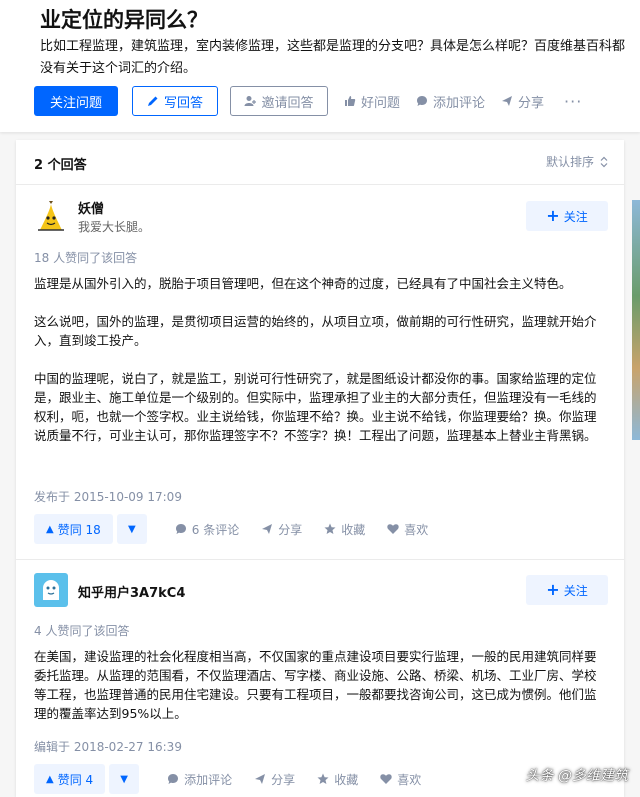  I want to click on default-user-avatar-icon, so click(51, 590).